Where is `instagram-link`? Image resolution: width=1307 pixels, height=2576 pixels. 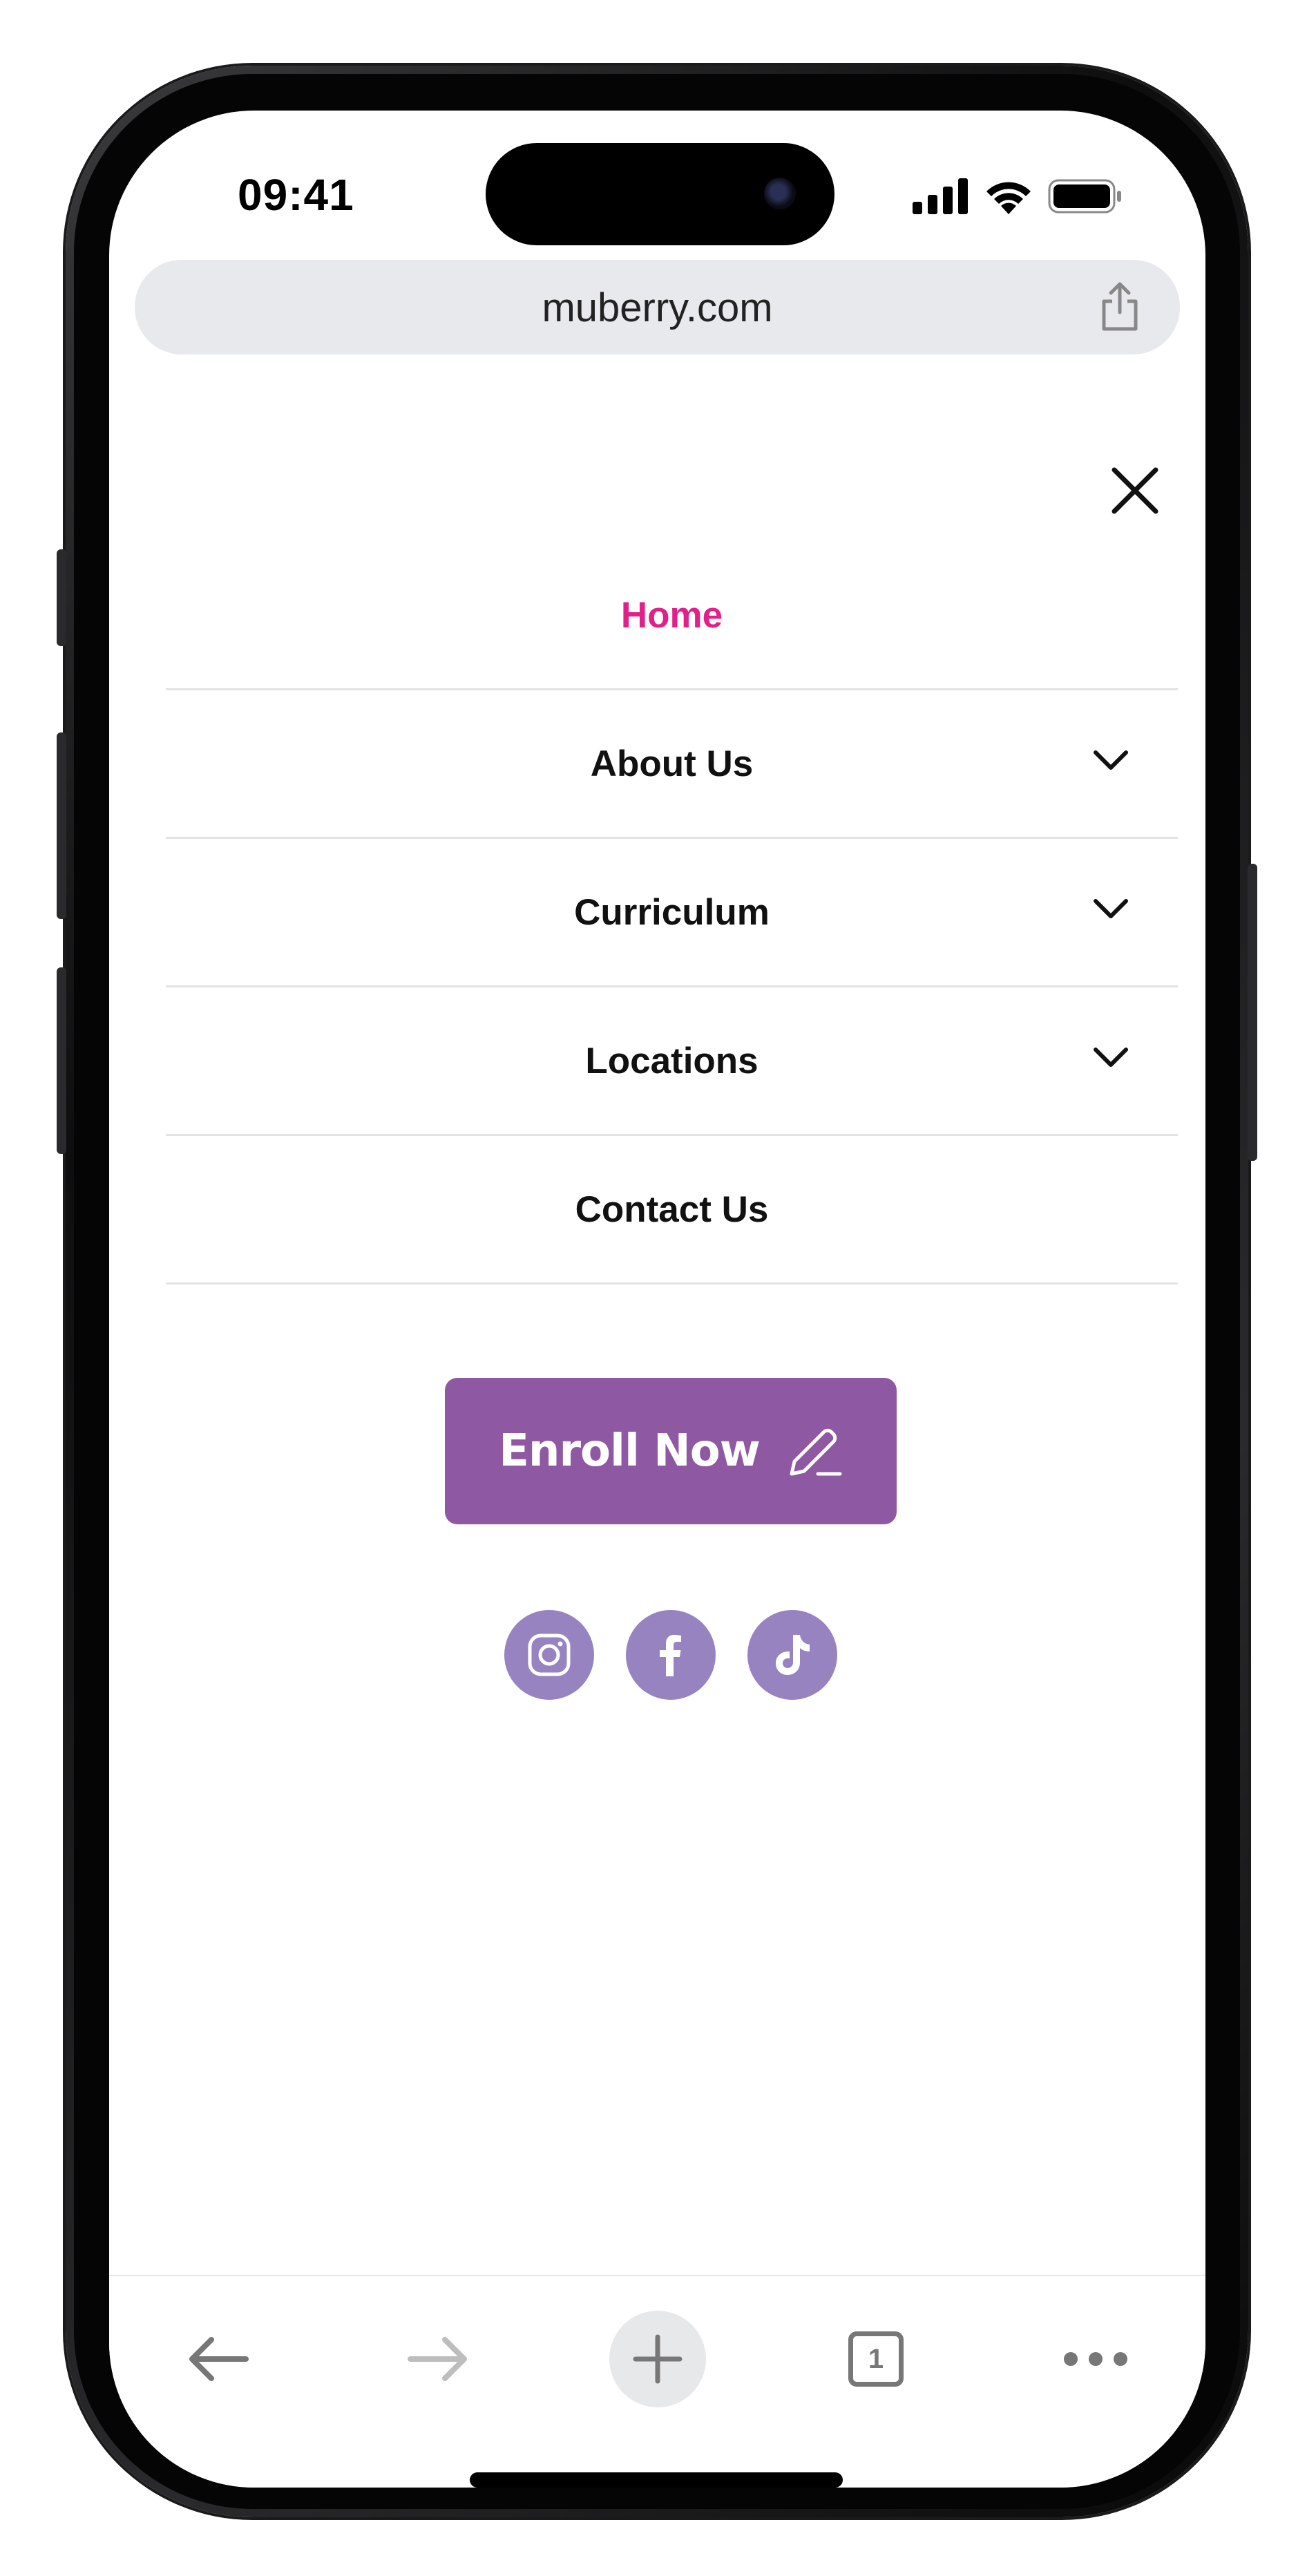 instagram-link is located at coordinates (549, 1655).